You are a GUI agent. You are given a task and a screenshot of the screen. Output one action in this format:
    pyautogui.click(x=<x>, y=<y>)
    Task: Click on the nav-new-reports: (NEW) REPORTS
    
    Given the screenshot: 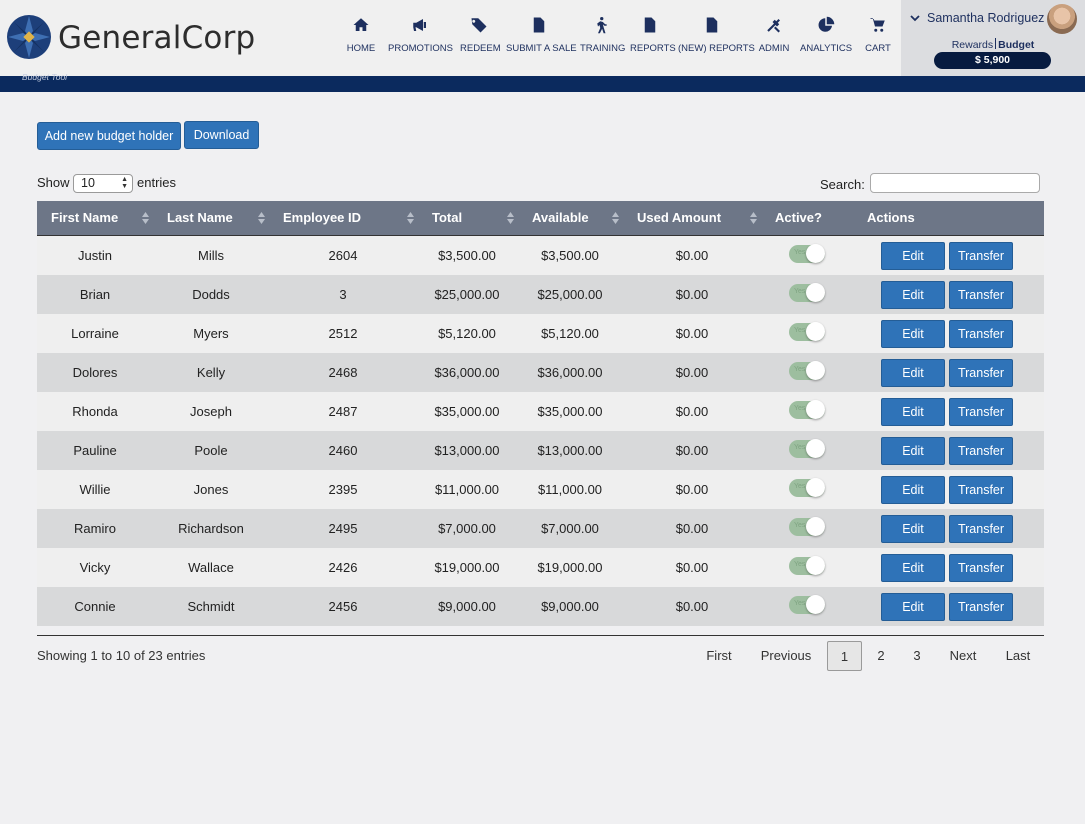 What is the action you would take?
    pyautogui.click(x=716, y=37)
    